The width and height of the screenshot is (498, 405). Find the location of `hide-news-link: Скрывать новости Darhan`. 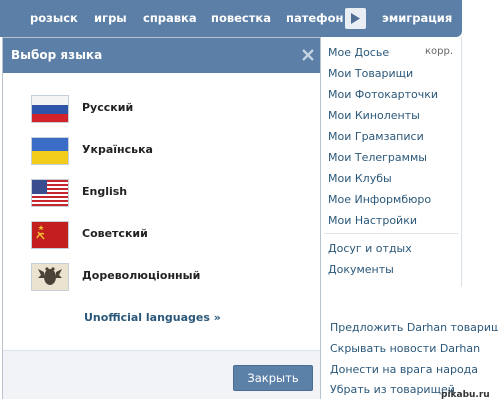

hide-news-link: Скрывать новости Darhan is located at coordinates (405, 348).